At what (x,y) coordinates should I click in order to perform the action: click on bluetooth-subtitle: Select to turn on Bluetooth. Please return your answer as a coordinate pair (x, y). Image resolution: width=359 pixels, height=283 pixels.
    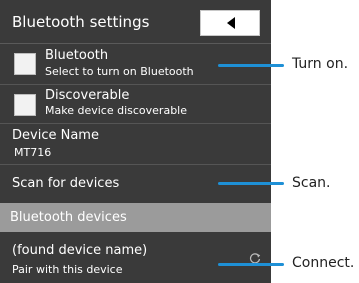
    Looking at the image, I should click on (119, 71).